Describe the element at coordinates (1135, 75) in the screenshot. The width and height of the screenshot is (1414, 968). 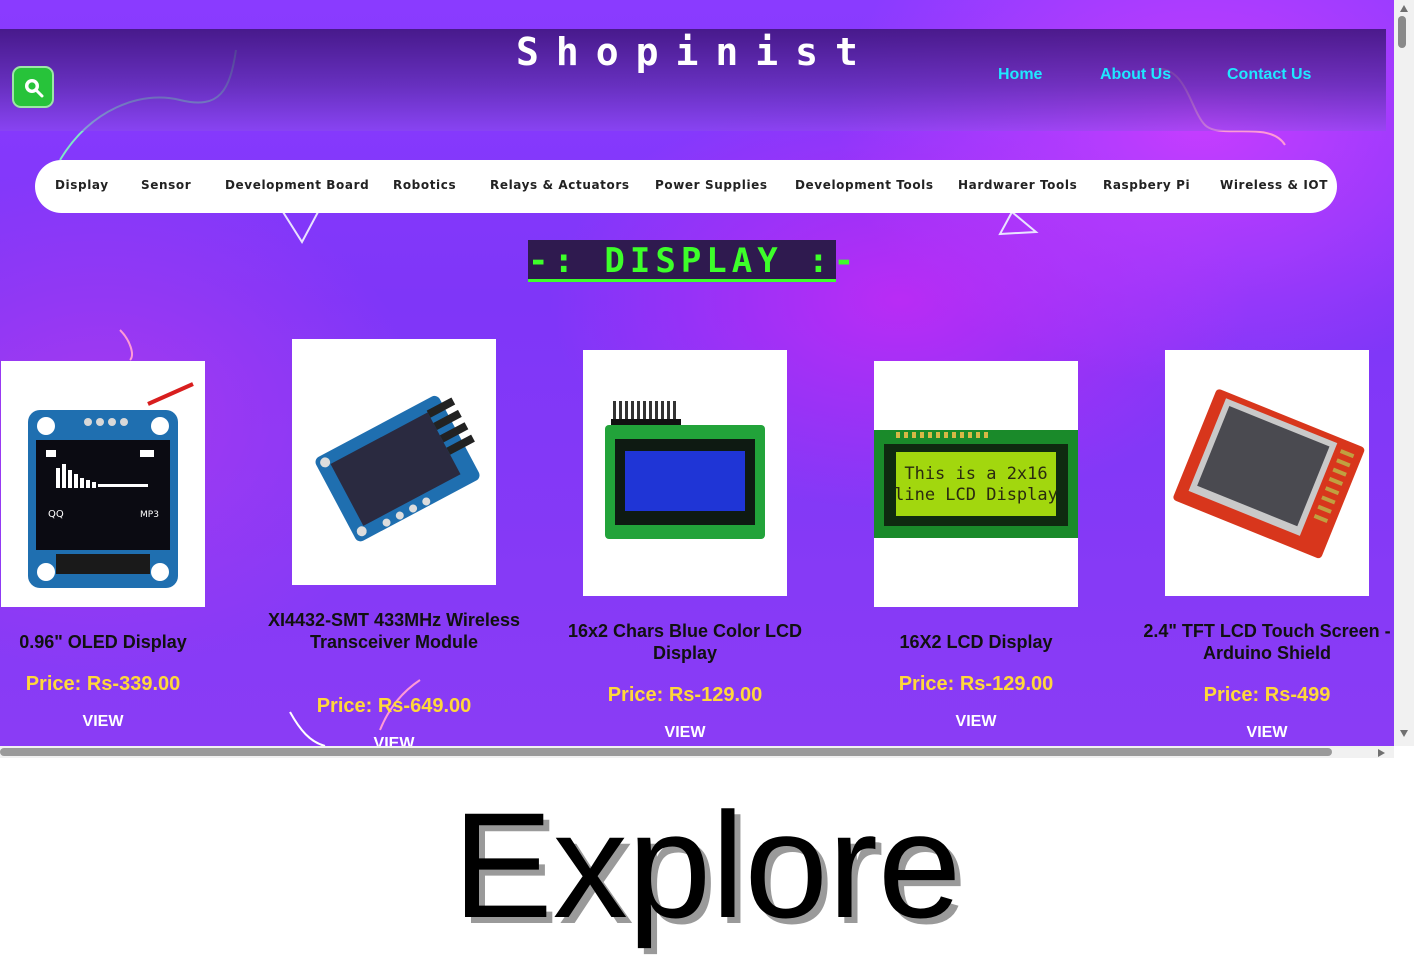
I see `nav-about-link: About Us` at that location.